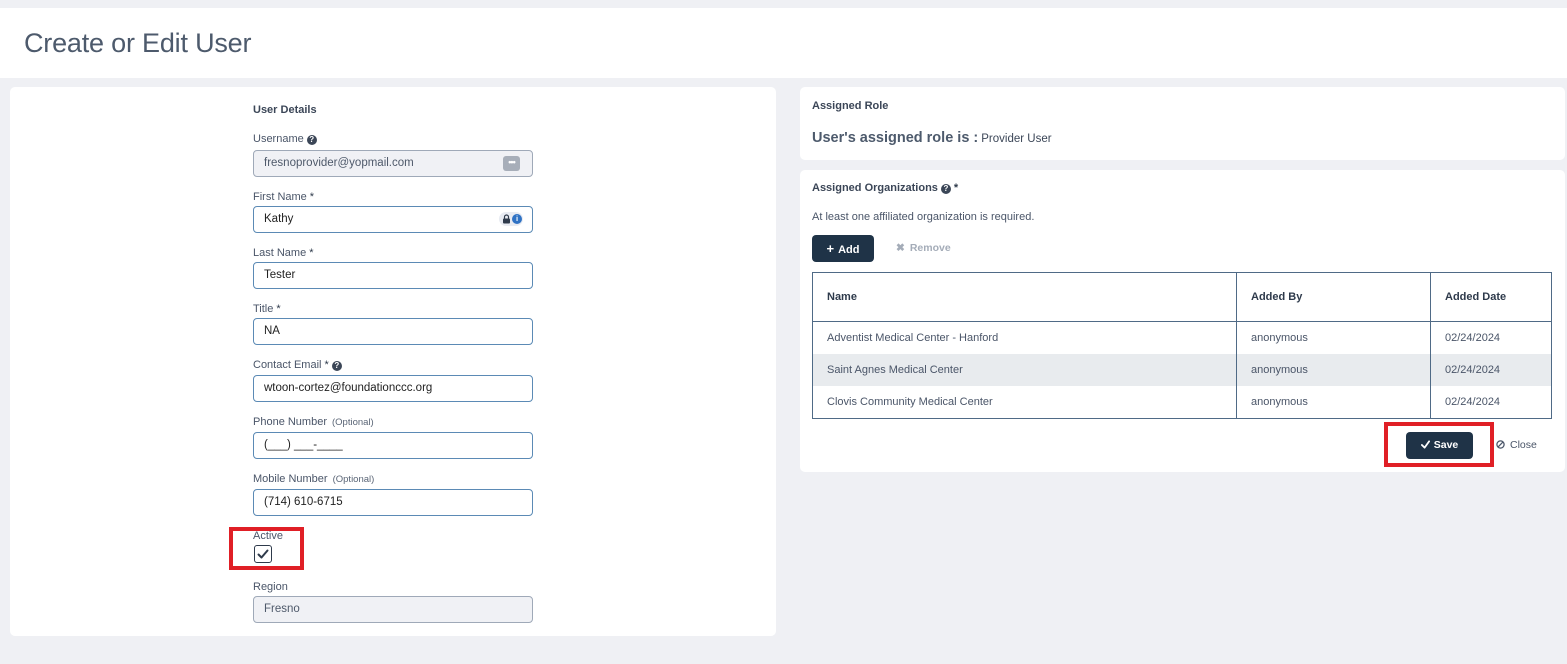  What do you see at coordinates (511, 163) in the screenshot?
I see `ellipsis-icon: •••` at bounding box center [511, 163].